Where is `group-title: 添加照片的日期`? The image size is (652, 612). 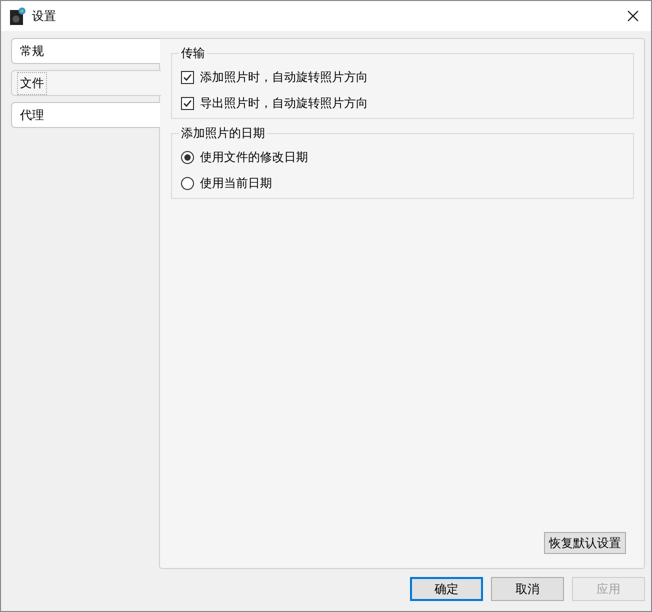
group-title: 添加照片的日期 is located at coordinates (223, 133).